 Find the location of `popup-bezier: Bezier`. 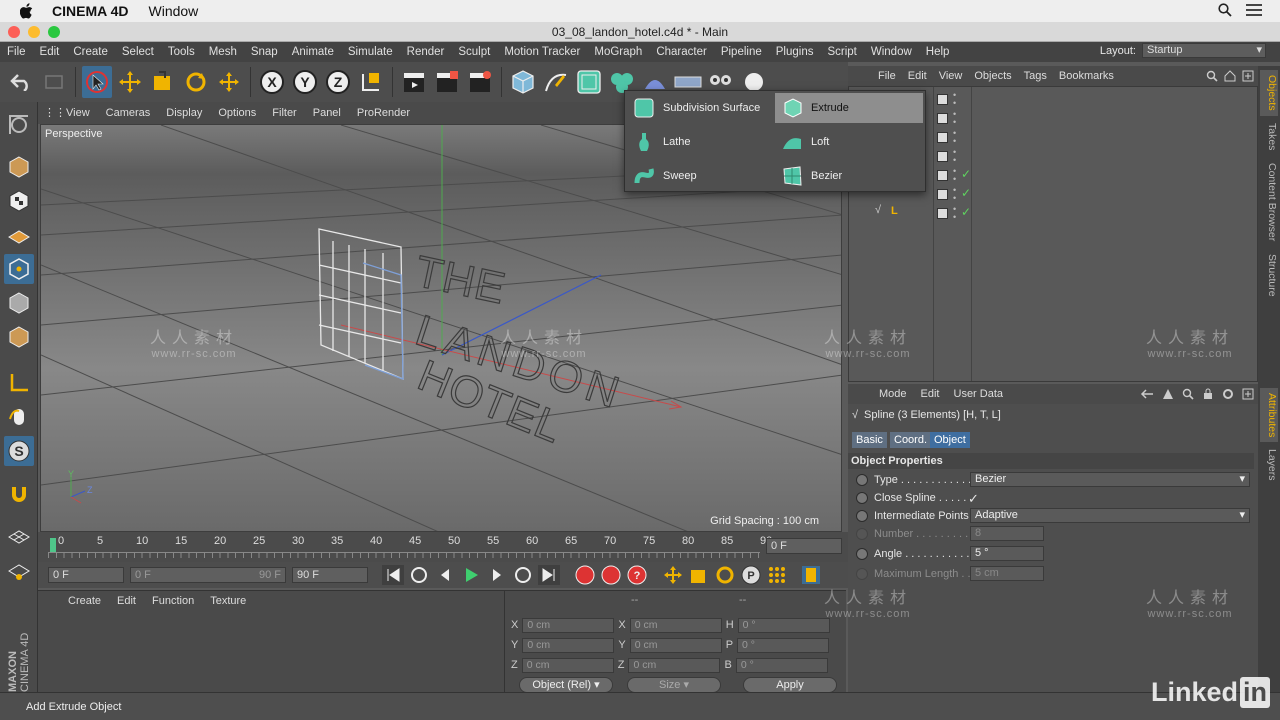

popup-bezier: Bezier is located at coordinates (849, 176).